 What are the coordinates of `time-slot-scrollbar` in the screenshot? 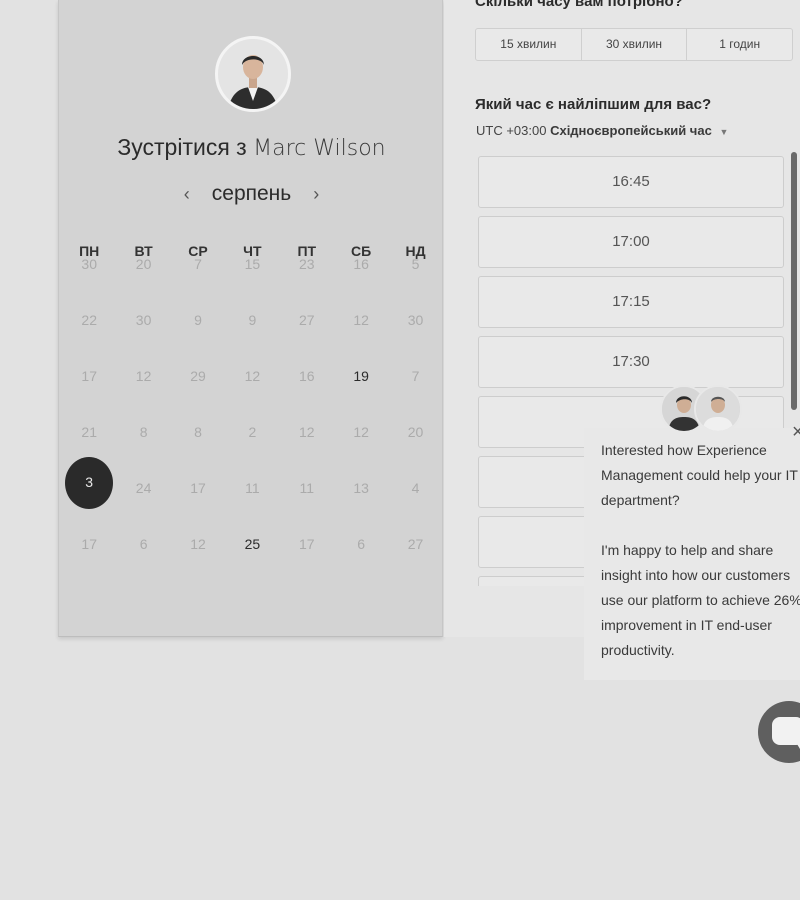 It's located at (794, 281).